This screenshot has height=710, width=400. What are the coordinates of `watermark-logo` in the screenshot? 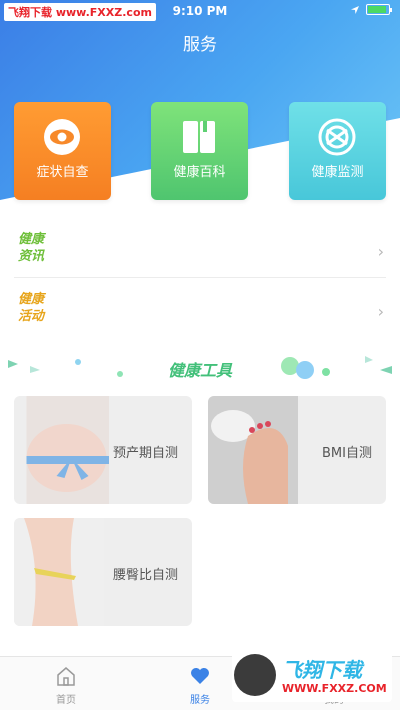 It's located at (255, 675).